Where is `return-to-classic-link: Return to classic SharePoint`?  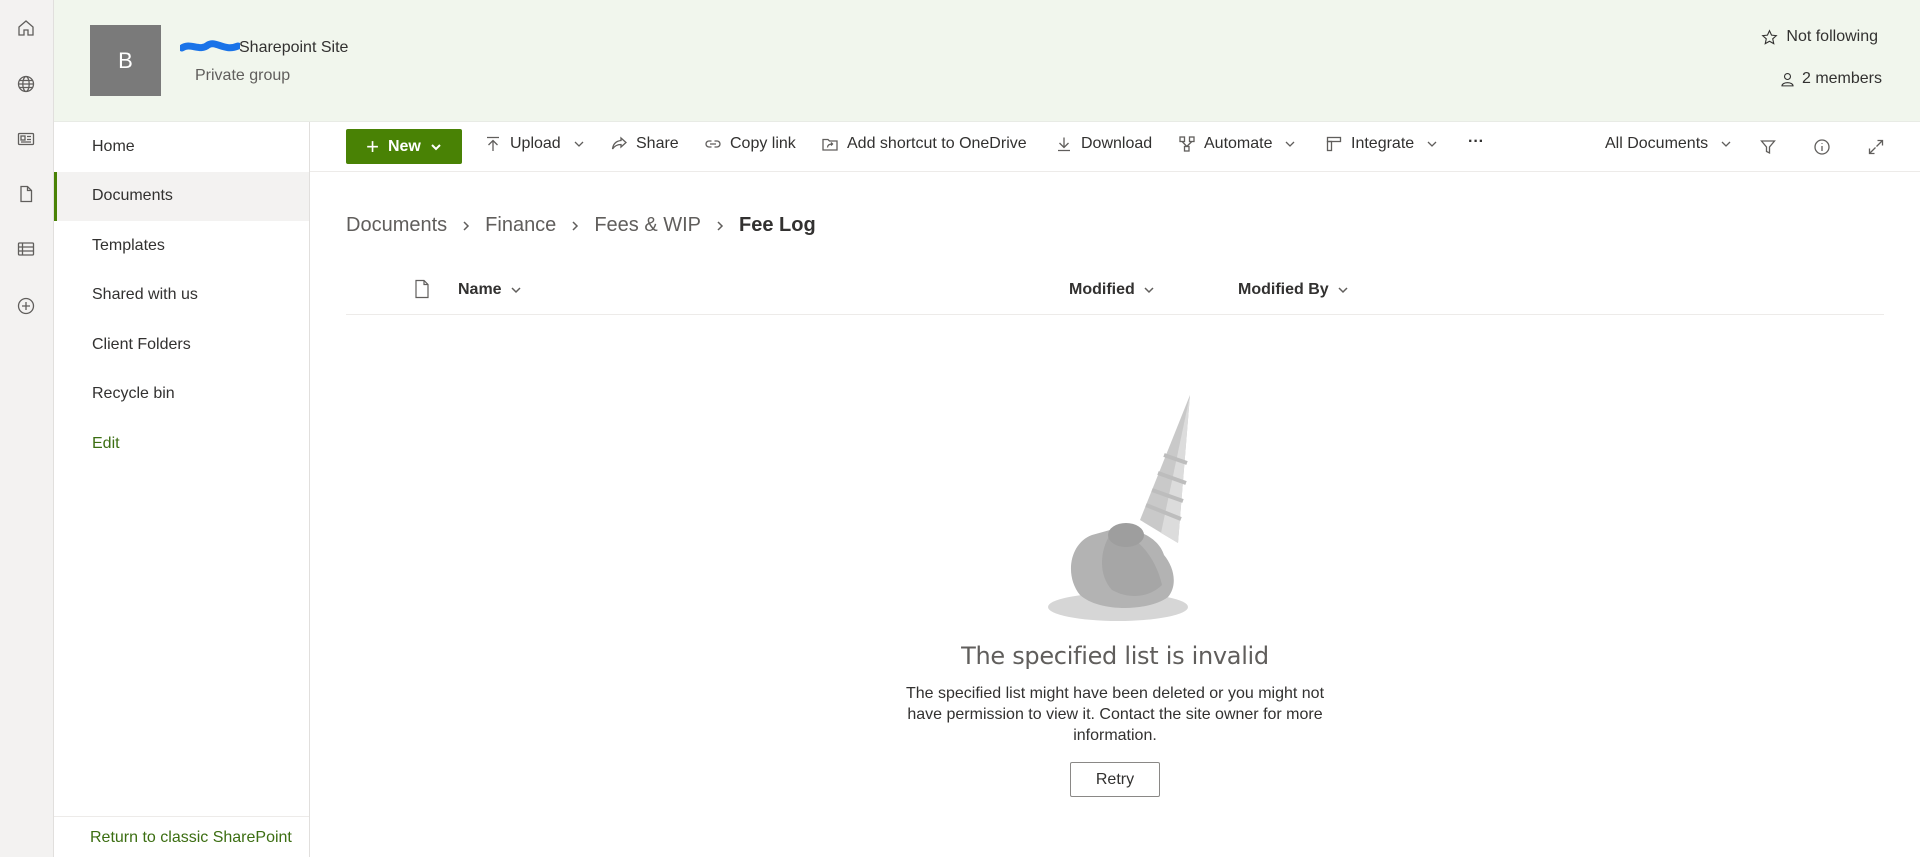
return-to-classic-link: Return to classic SharePoint is located at coordinates (191, 838).